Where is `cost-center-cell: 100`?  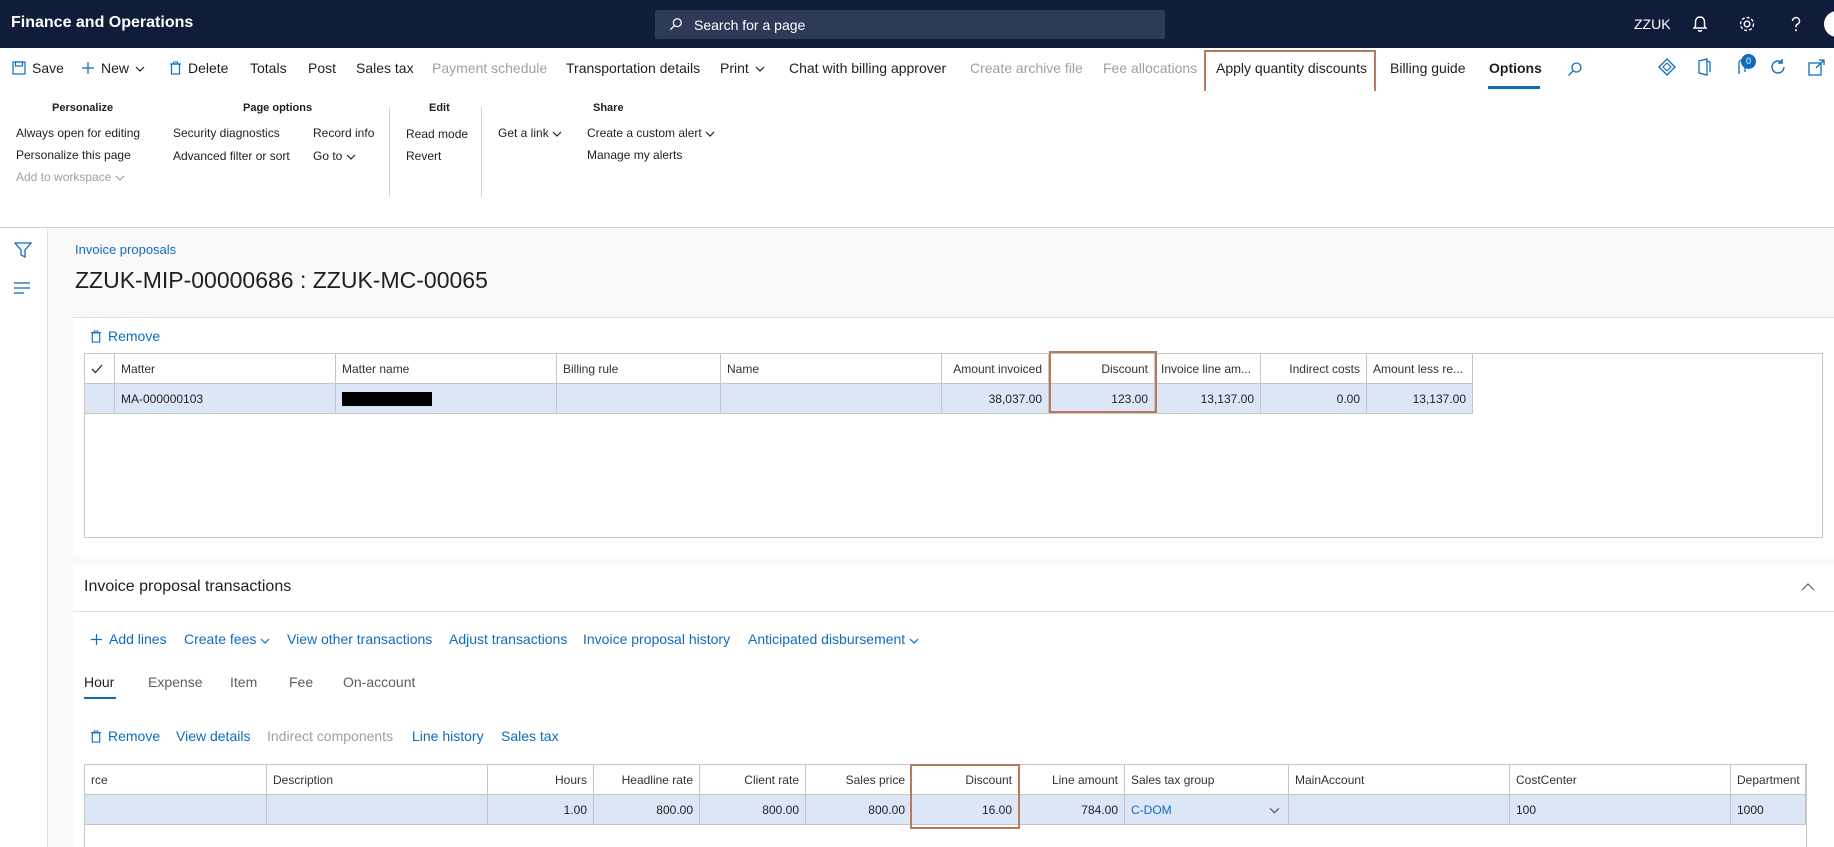
cost-center-cell: 100 is located at coordinates (1620, 810).